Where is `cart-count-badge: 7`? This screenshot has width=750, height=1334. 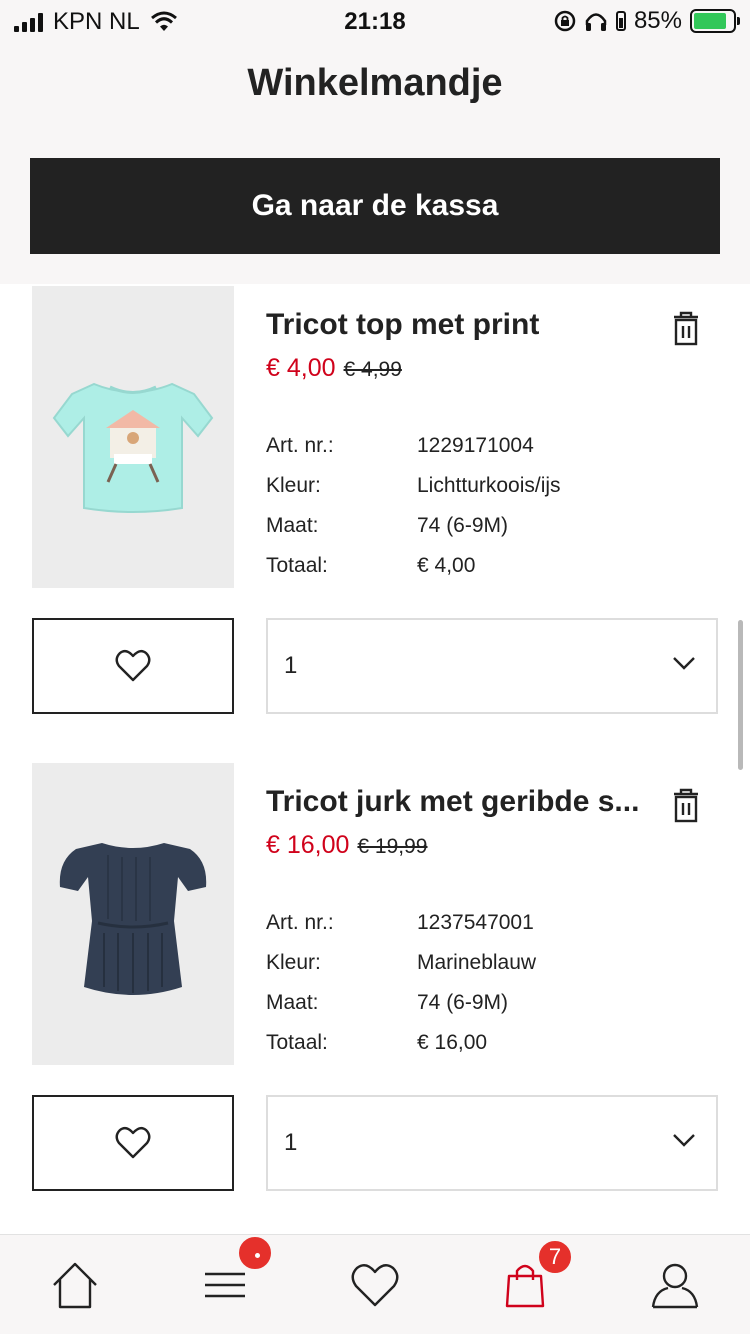 cart-count-badge: 7 is located at coordinates (555, 1257).